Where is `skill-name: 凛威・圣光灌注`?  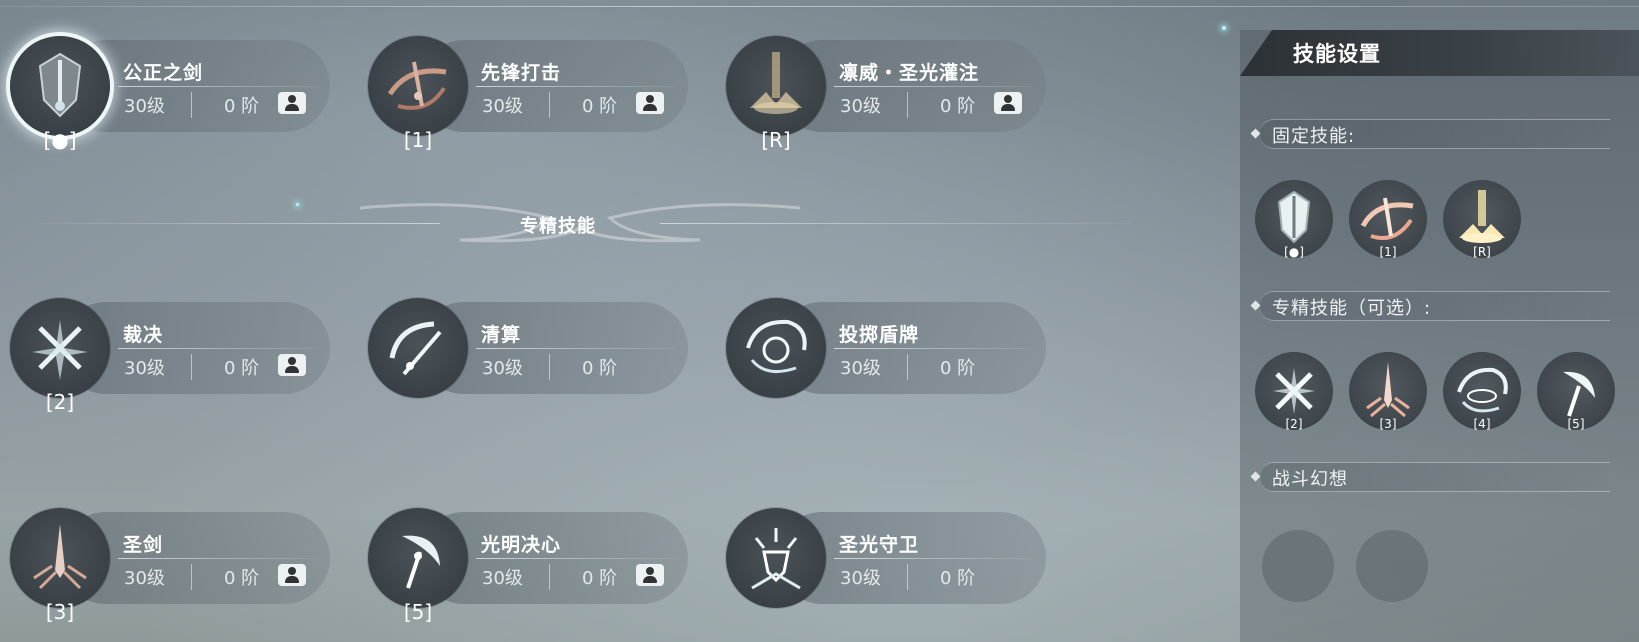 skill-name: 凛威・圣光灌注 is located at coordinates (909, 73).